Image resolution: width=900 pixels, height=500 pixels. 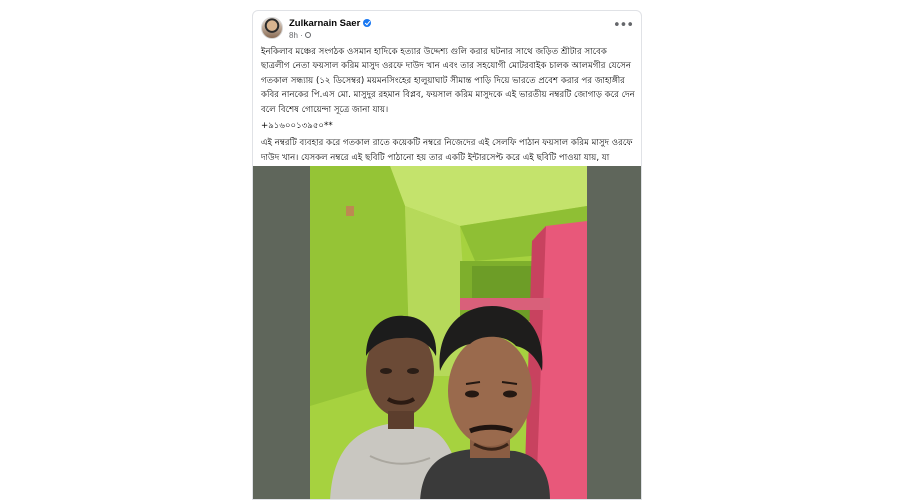 What do you see at coordinates (272, 28) in the screenshot?
I see `author-avatar` at bounding box center [272, 28].